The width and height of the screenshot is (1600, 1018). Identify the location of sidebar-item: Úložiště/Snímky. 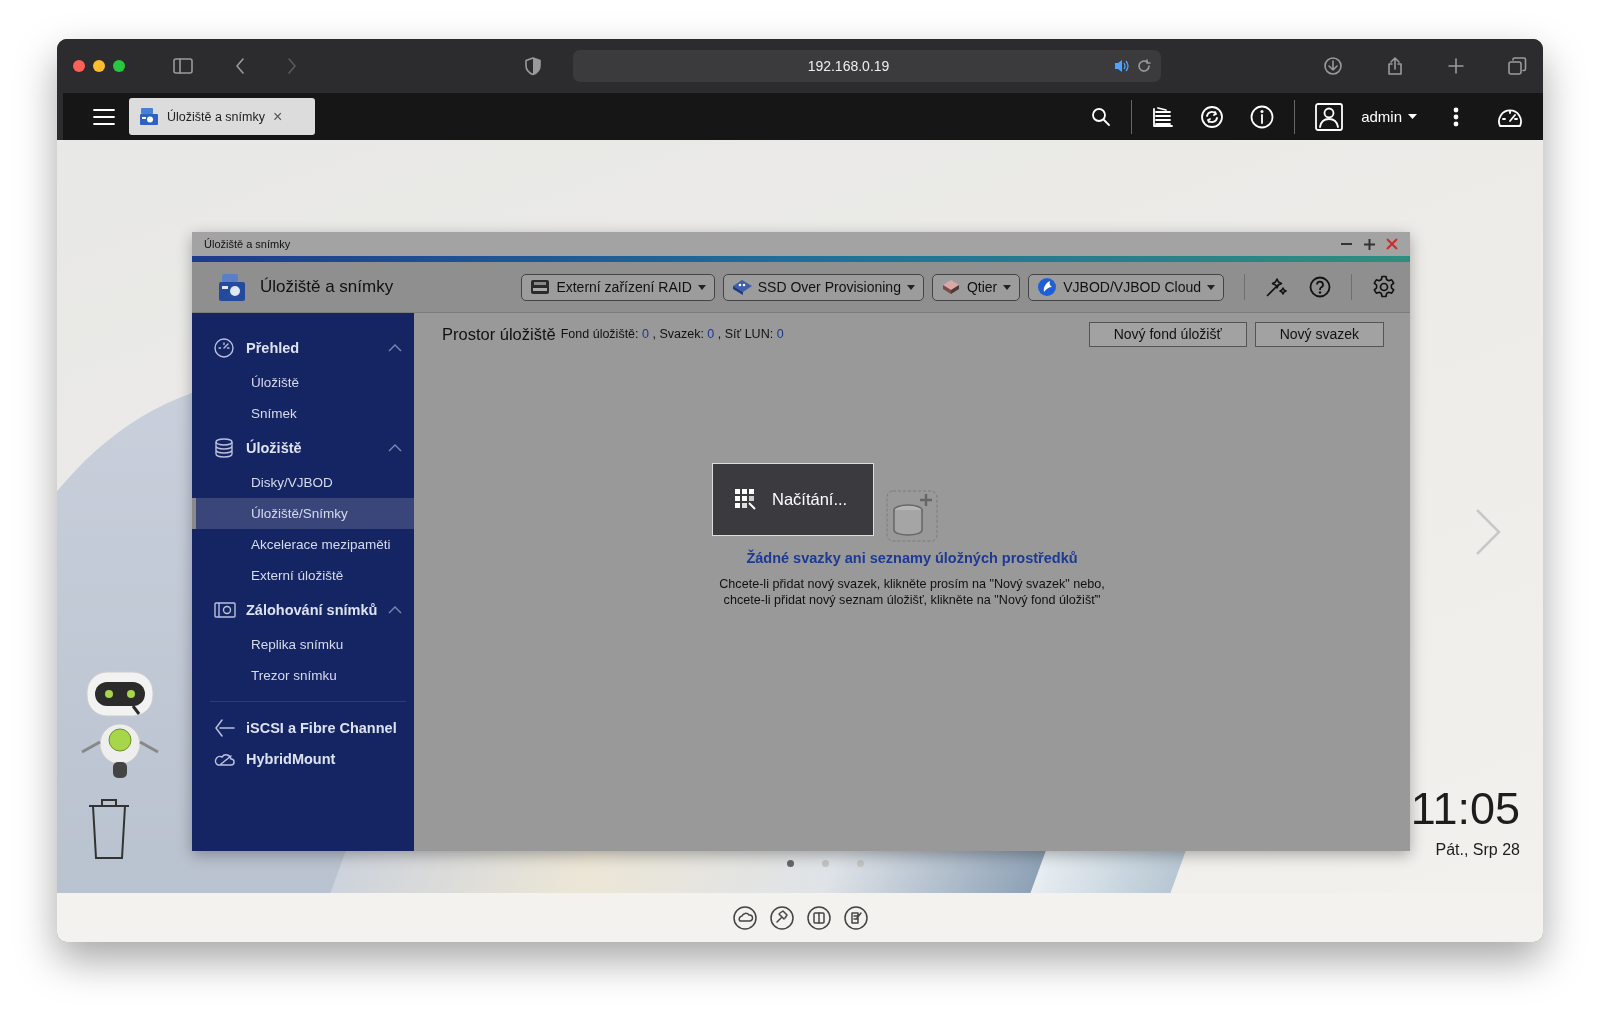
(303, 513).